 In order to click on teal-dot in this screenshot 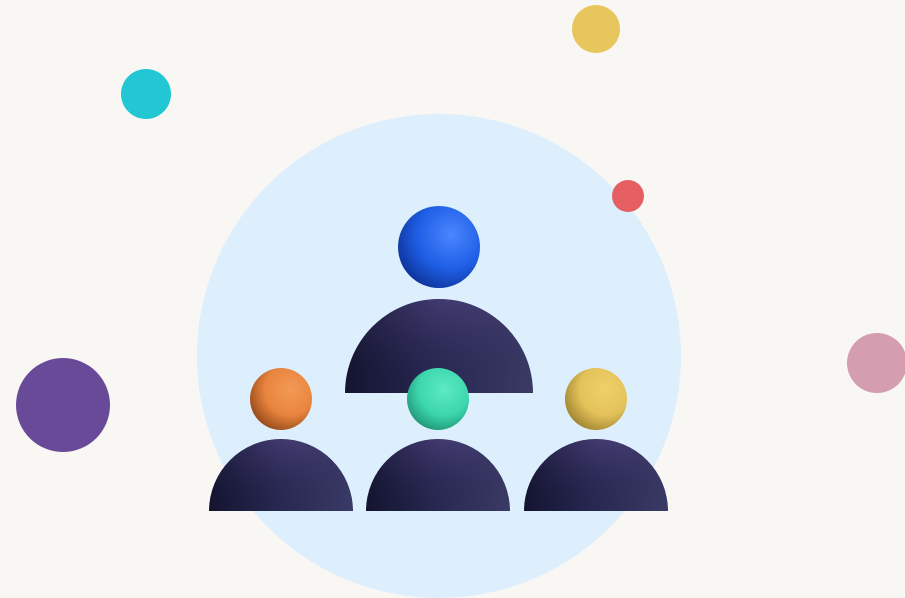, I will do `click(146, 94)`.